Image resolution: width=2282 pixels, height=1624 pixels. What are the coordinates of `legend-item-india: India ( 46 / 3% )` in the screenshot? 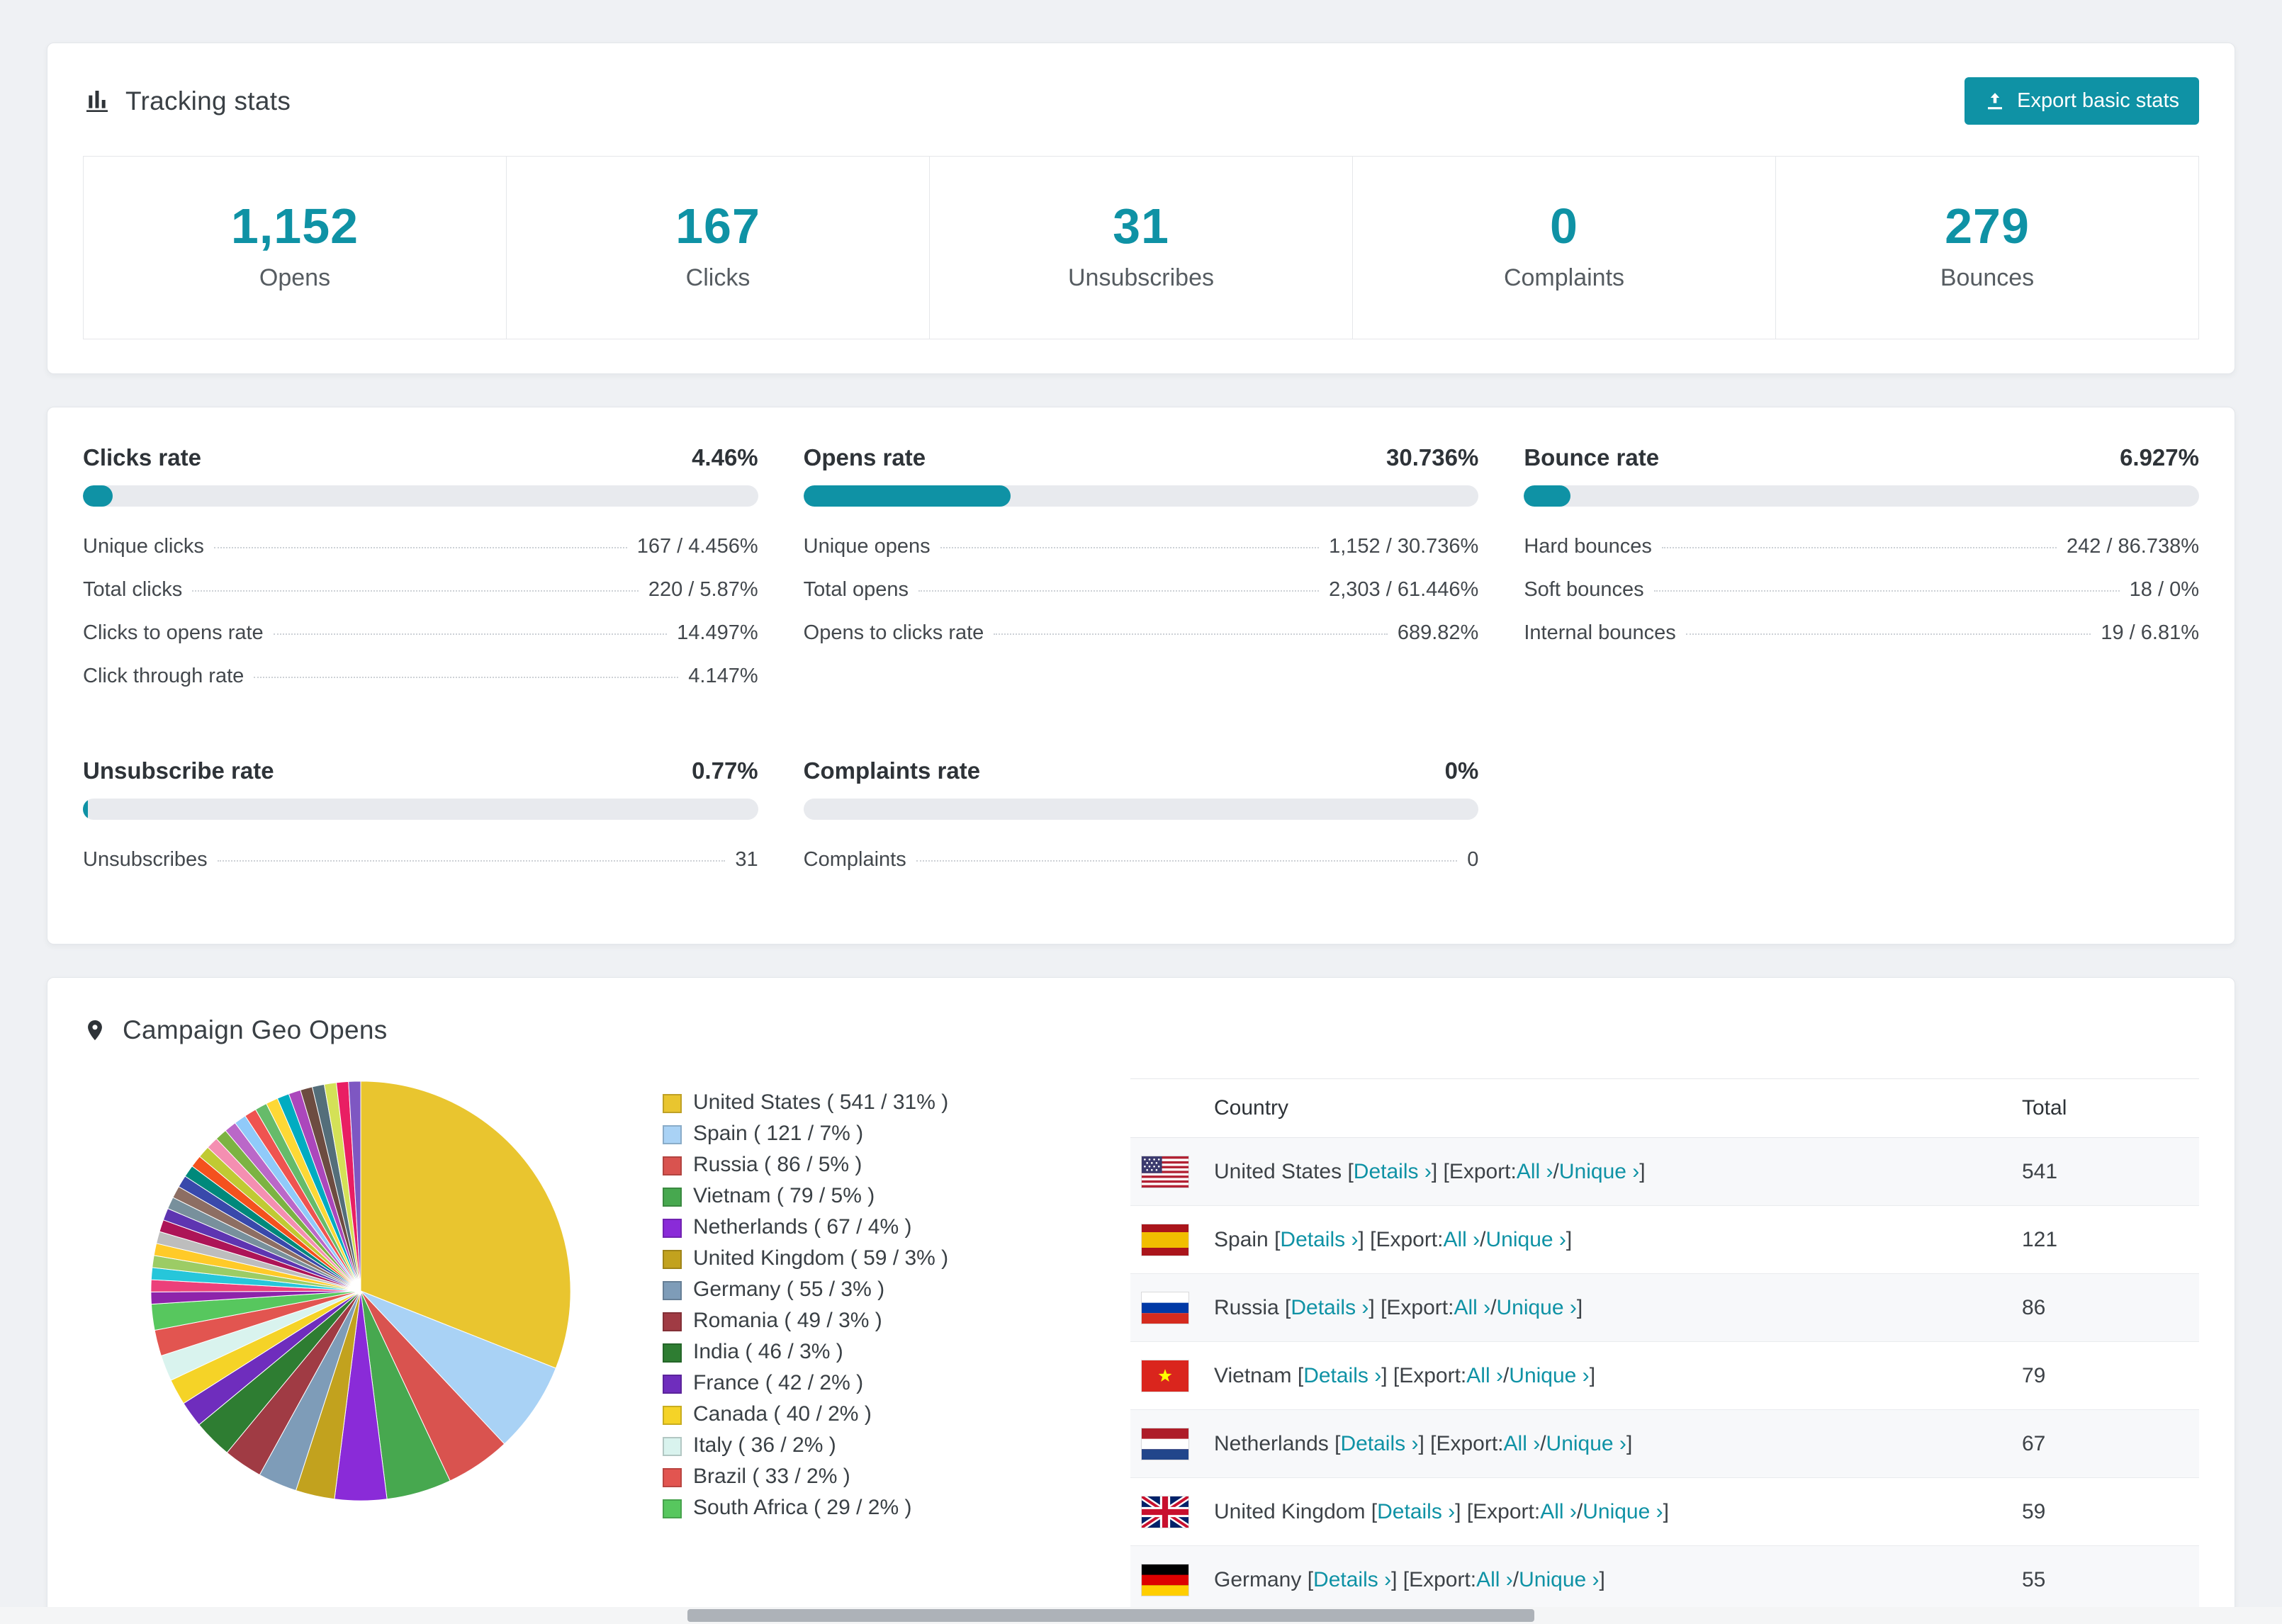 It's located at (869, 1352).